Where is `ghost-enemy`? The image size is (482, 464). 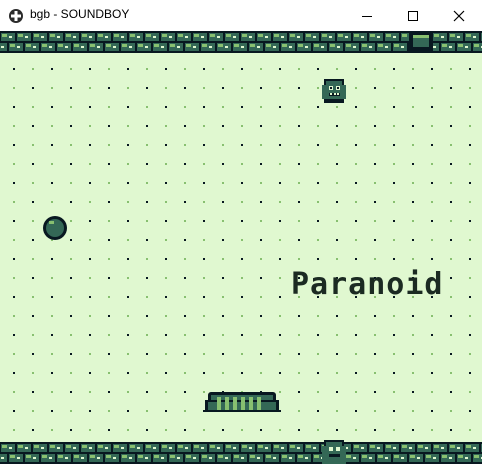
ghost-enemy is located at coordinates (334, 91).